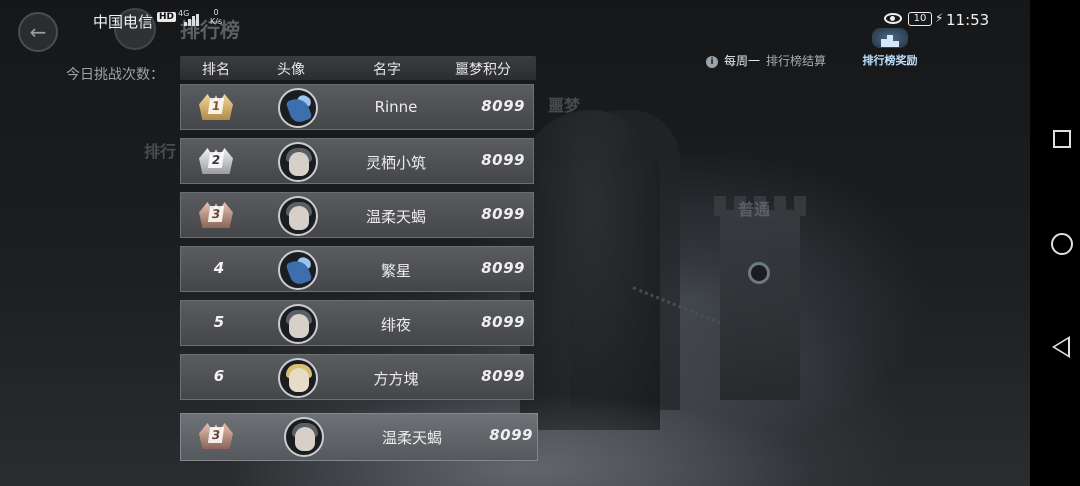 The image size is (1080, 486). I want to click on rank-number: 5, so click(219, 322).